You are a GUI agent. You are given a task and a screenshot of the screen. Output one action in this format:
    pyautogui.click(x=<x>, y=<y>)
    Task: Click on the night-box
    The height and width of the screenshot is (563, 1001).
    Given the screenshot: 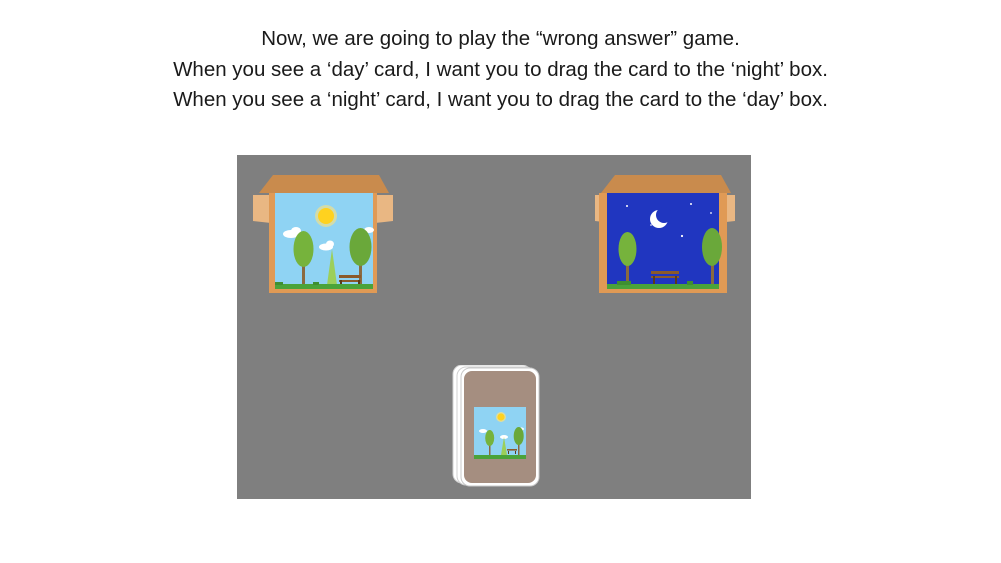 What is the action you would take?
    pyautogui.click(x=665, y=233)
    